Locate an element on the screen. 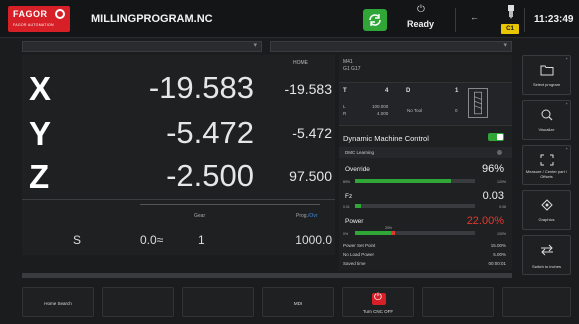  tool-spindle-icon is located at coordinates (511, 12).